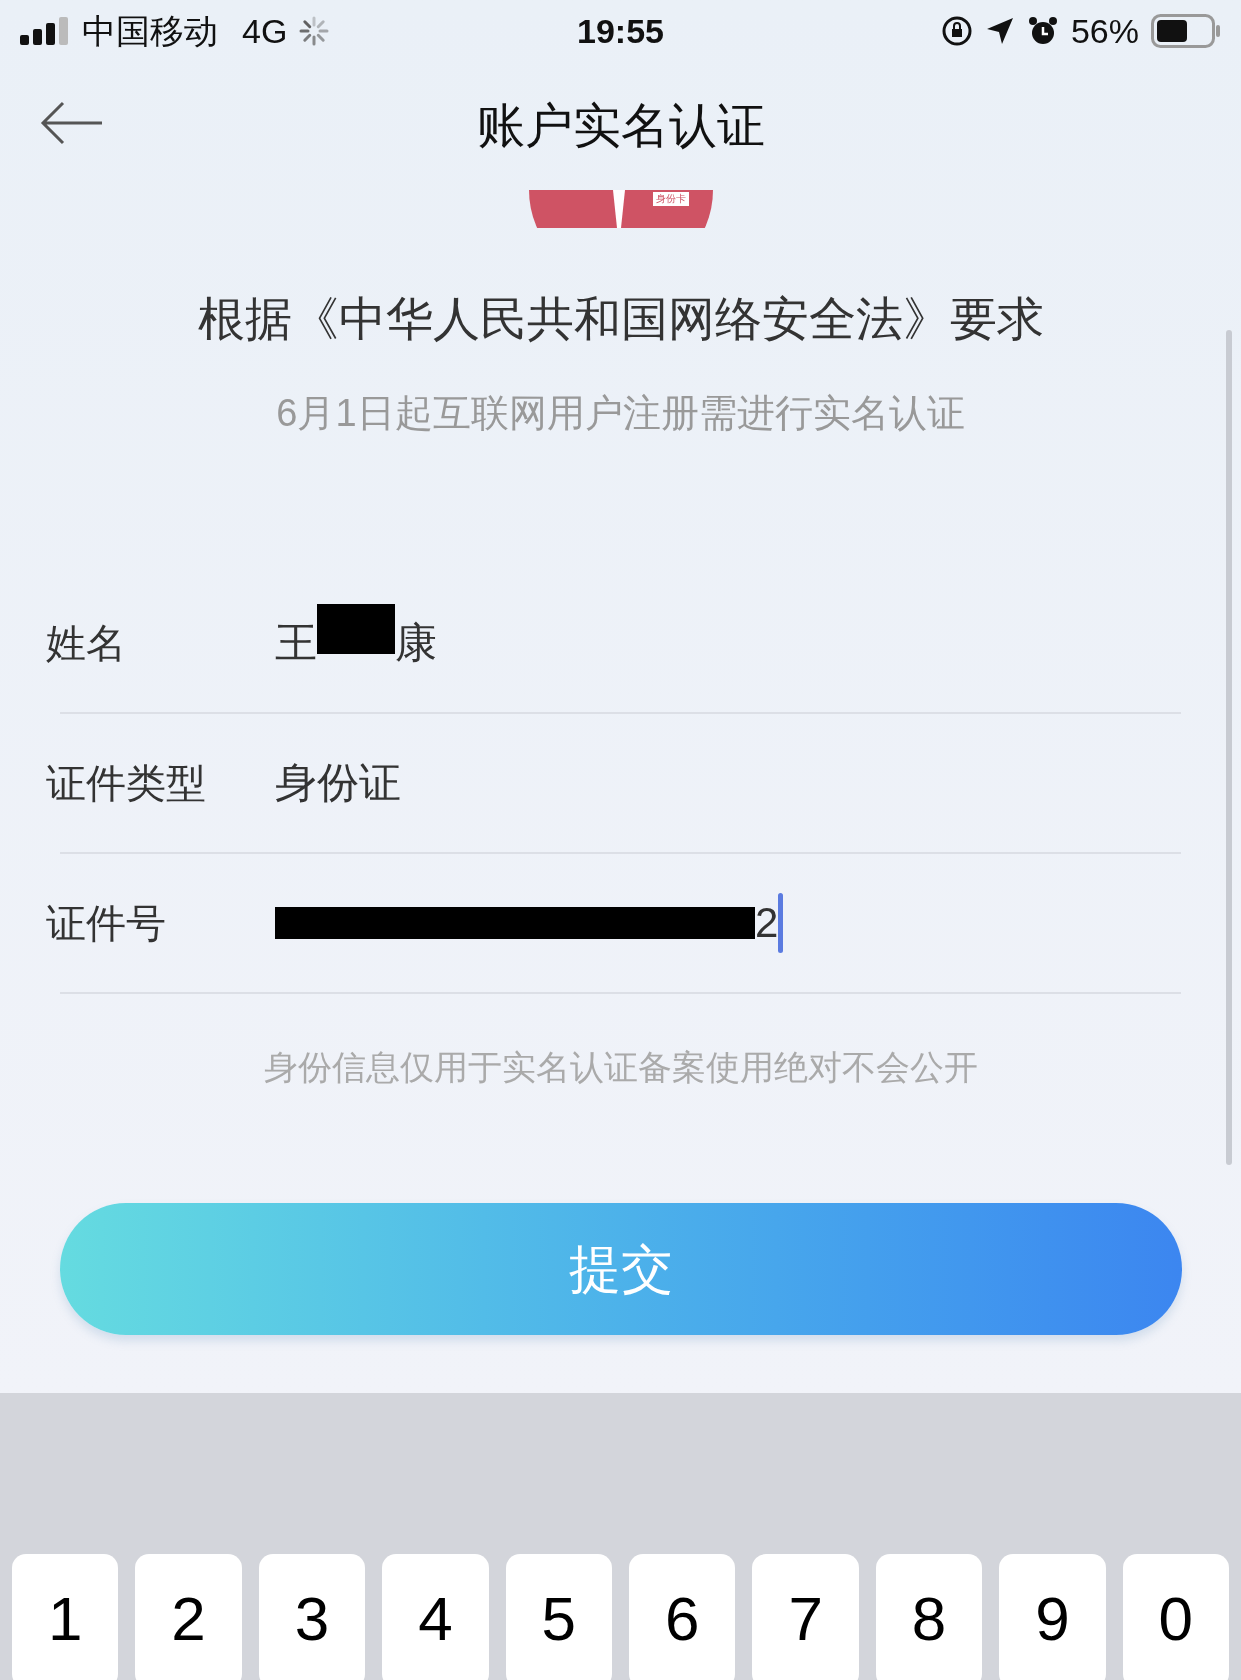 The image size is (1241, 1680). I want to click on intro-heading: 根据《中华人民共和国网络安全法》要求, so click(620, 319).